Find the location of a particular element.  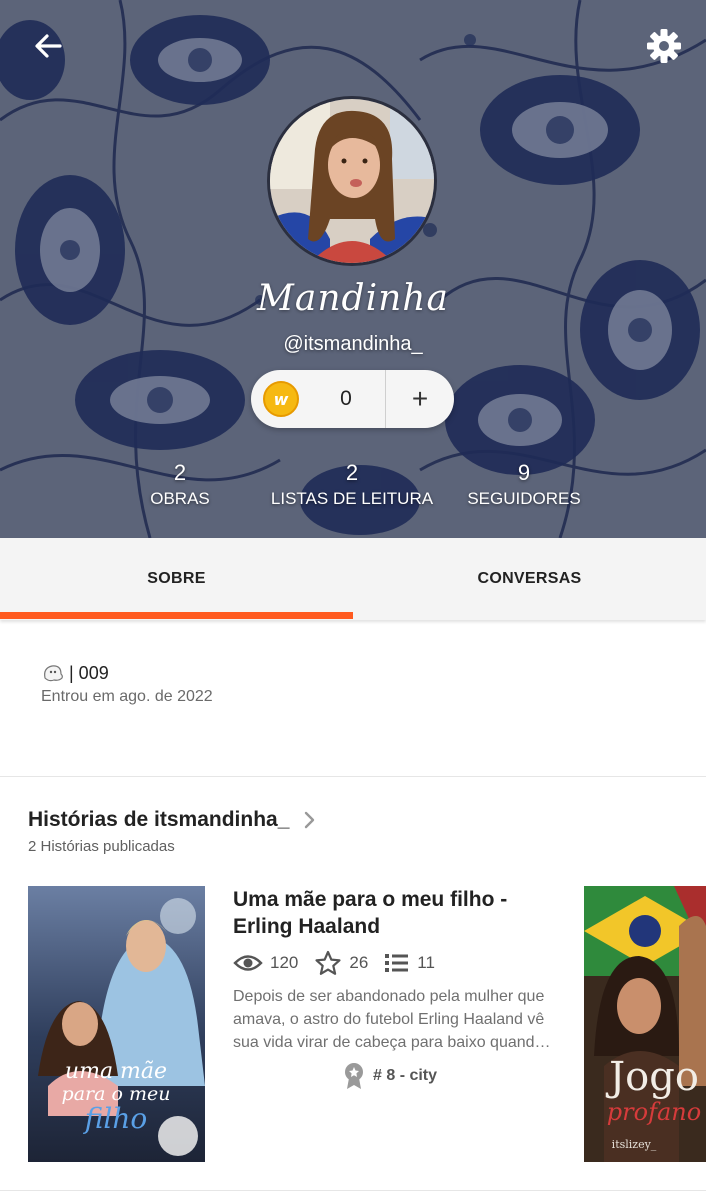

story-ranking-tag: # 8 - city is located at coordinates (390, 1076).